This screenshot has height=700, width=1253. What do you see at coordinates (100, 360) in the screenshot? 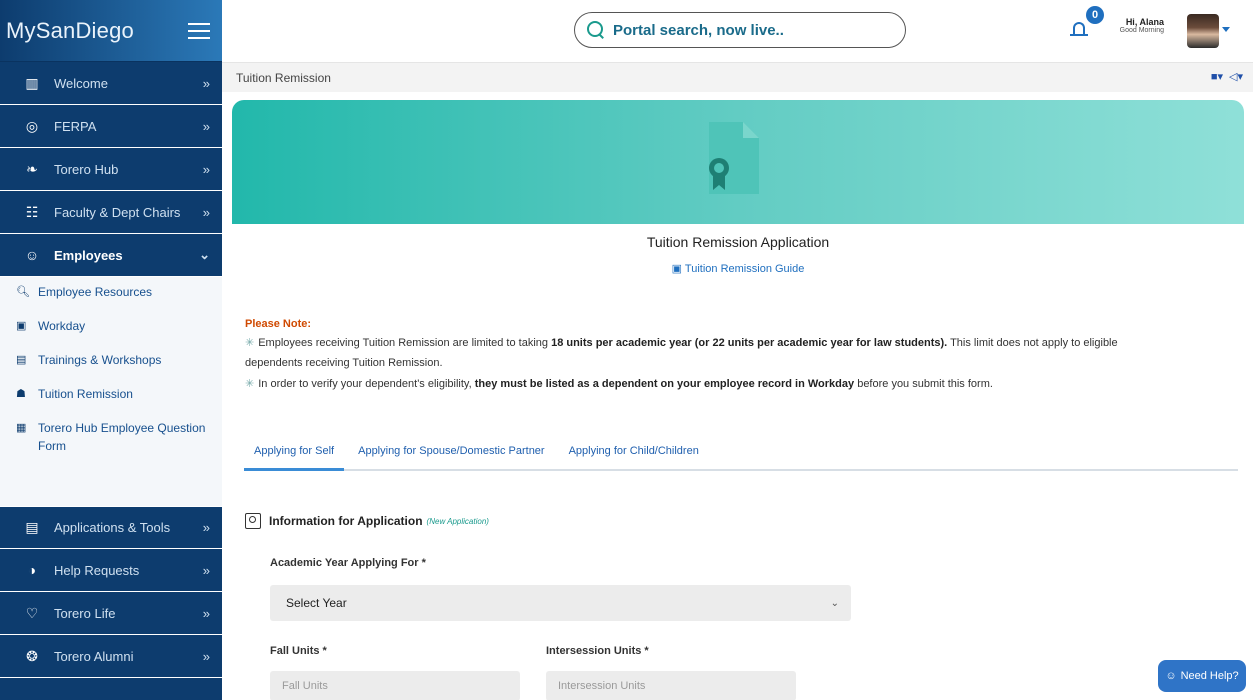
I see `submenu-item-label: Trainings & Workshops` at bounding box center [100, 360].